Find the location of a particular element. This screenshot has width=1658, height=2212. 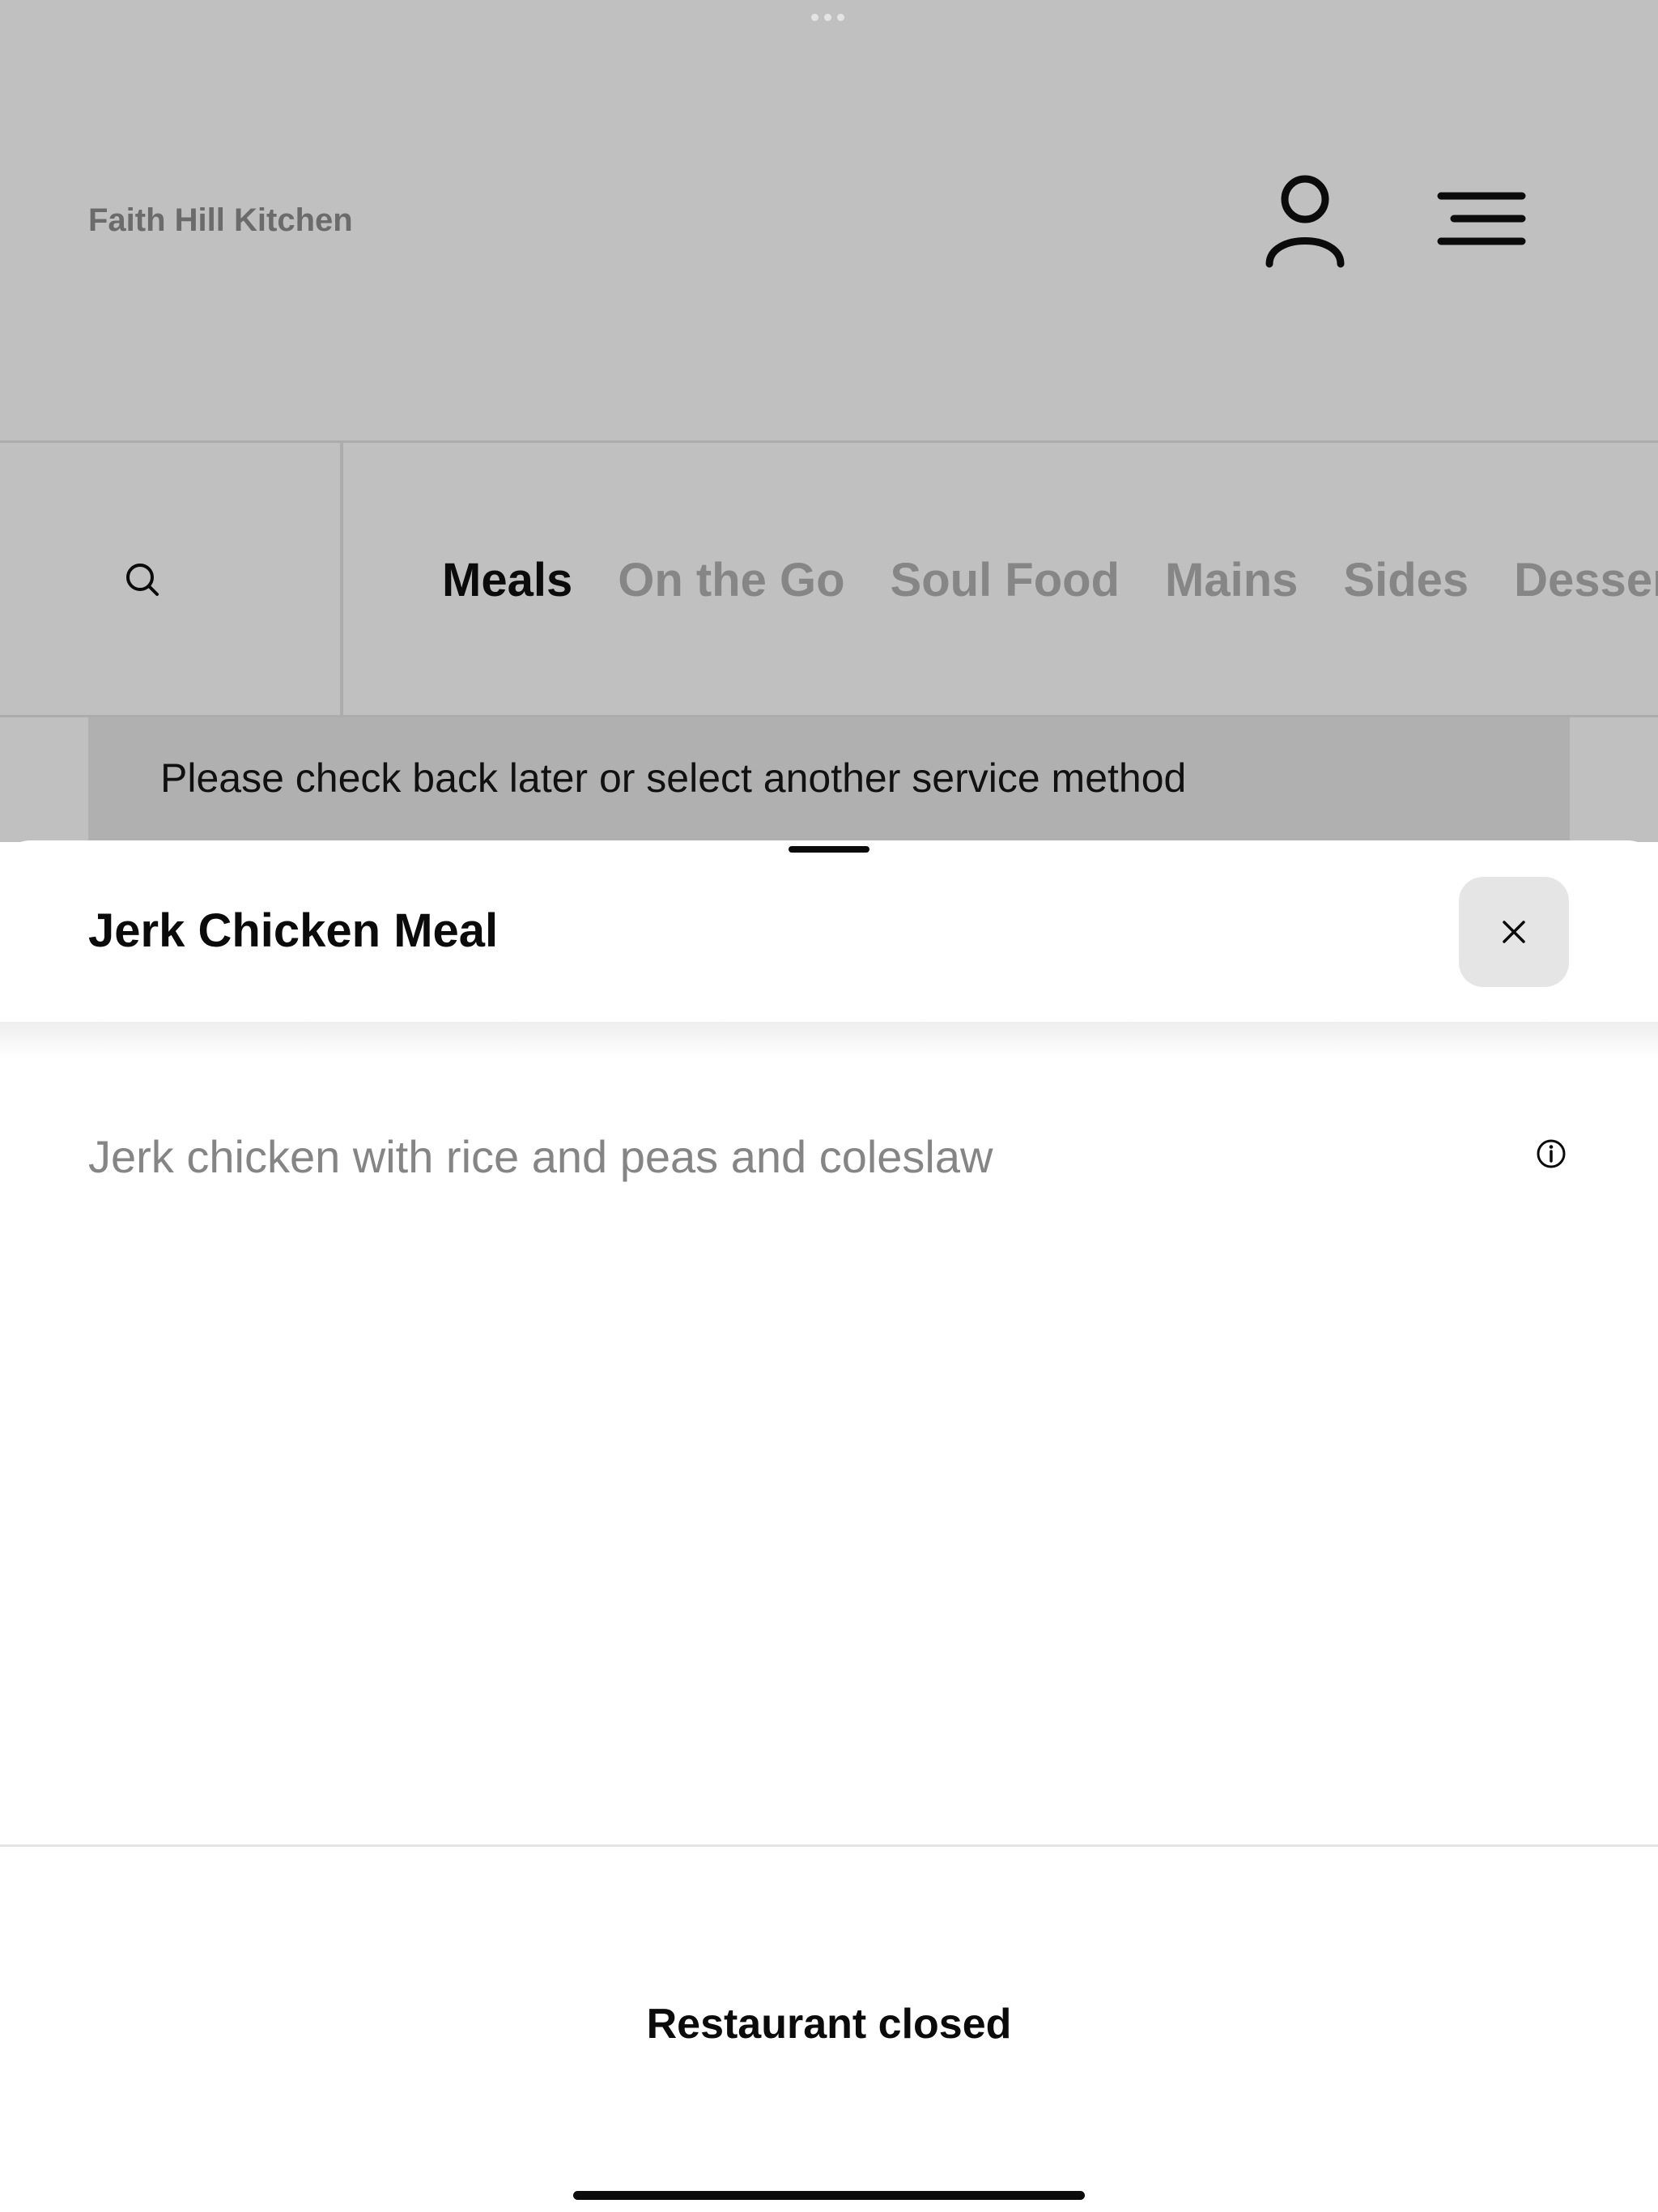

menu-button is located at coordinates (1481, 219).